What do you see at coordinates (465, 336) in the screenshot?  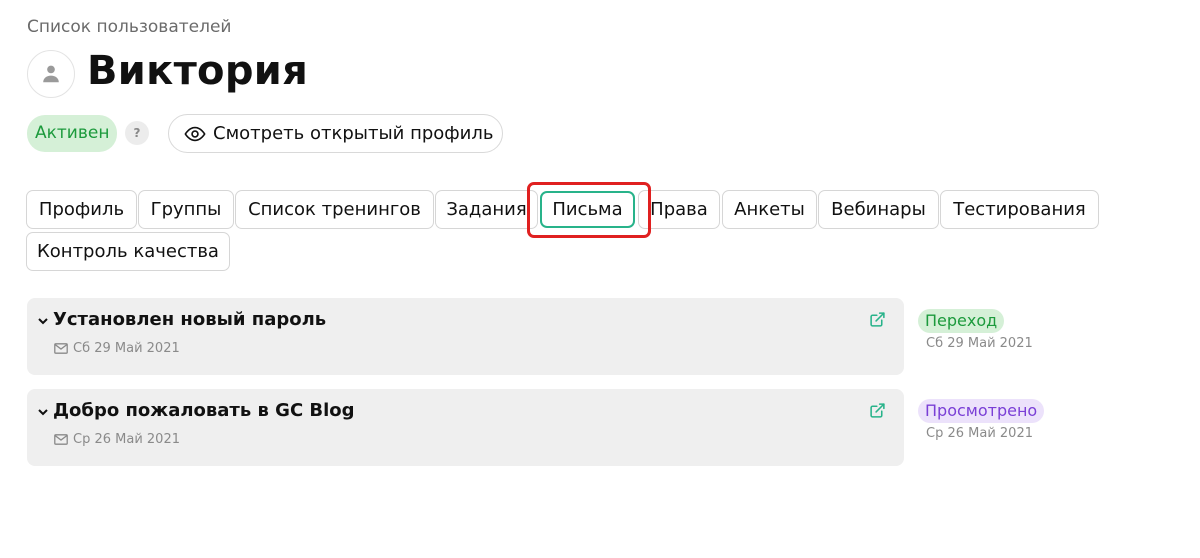 I see `message-card: Установлен новый пароль Сб 29 Май 2021` at bounding box center [465, 336].